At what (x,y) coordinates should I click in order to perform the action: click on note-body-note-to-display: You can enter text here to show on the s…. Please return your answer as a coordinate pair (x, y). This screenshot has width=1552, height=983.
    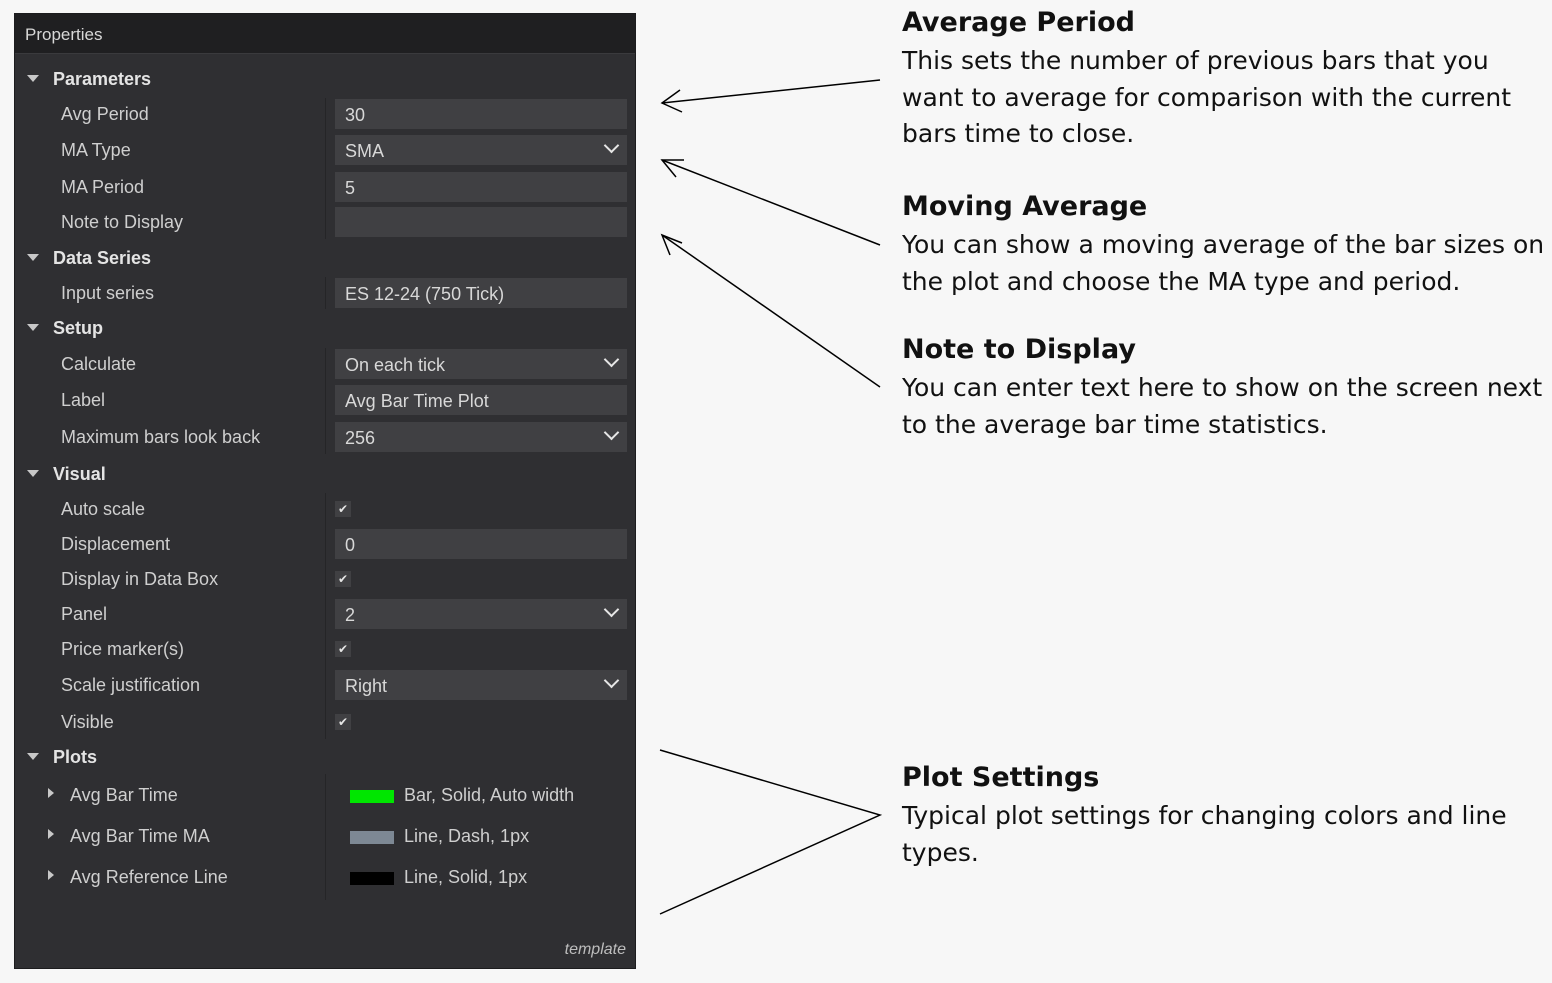
    Looking at the image, I should click on (1224, 406).